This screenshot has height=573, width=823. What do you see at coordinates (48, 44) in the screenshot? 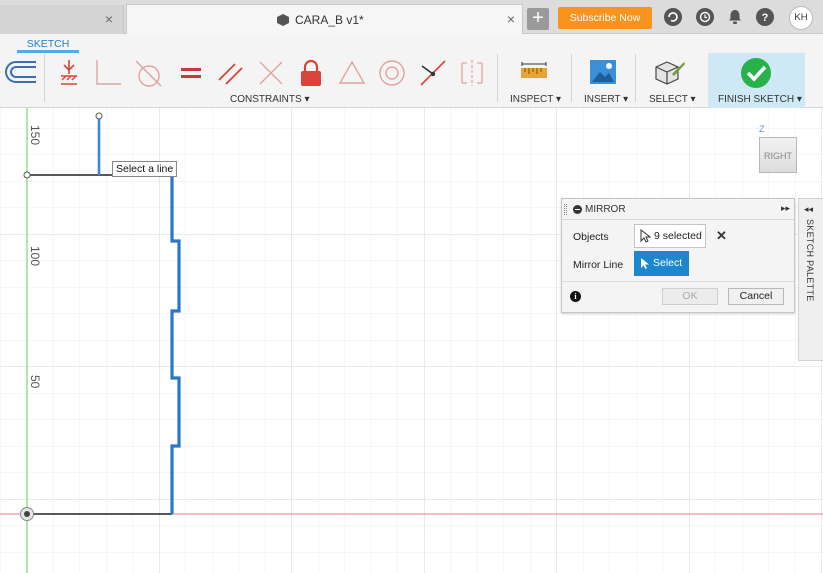
I see `tab-sketch: SKETCH` at bounding box center [48, 44].